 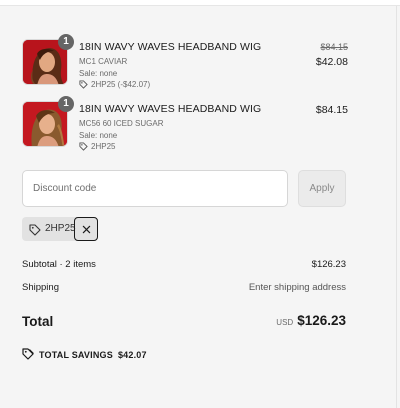 I want to click on item-price: $84.15, so click(x=331, y=110).